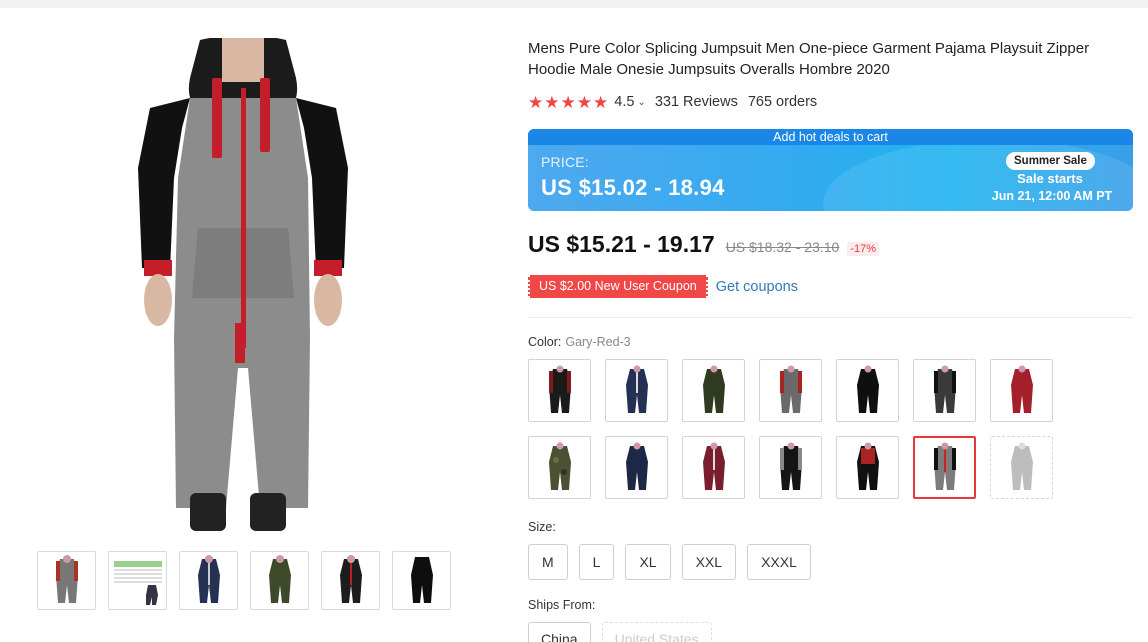  I want to click on chevron-down-icon: ⌄, so click(641, 102).